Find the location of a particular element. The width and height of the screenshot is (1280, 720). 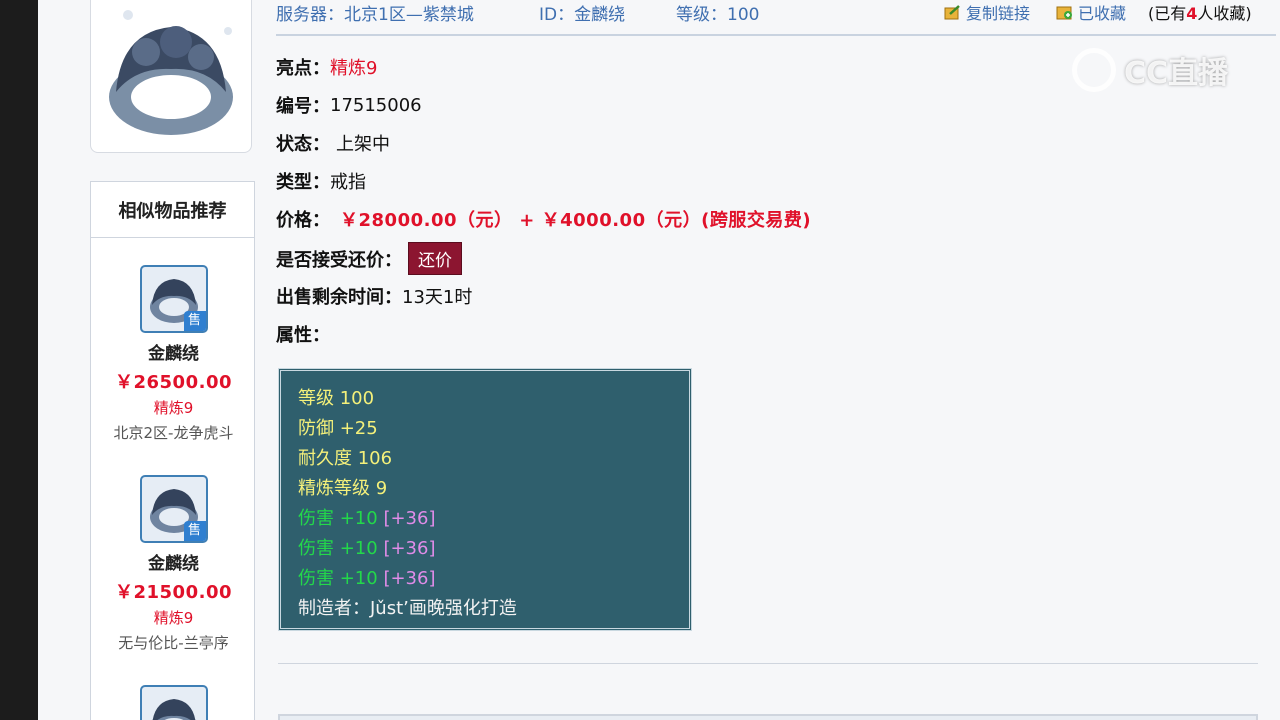

similar-item: 售 金麟绕 ￥21500.00 精炼9 无与伦比-兰亭序 is located at coordinates (173, 564).